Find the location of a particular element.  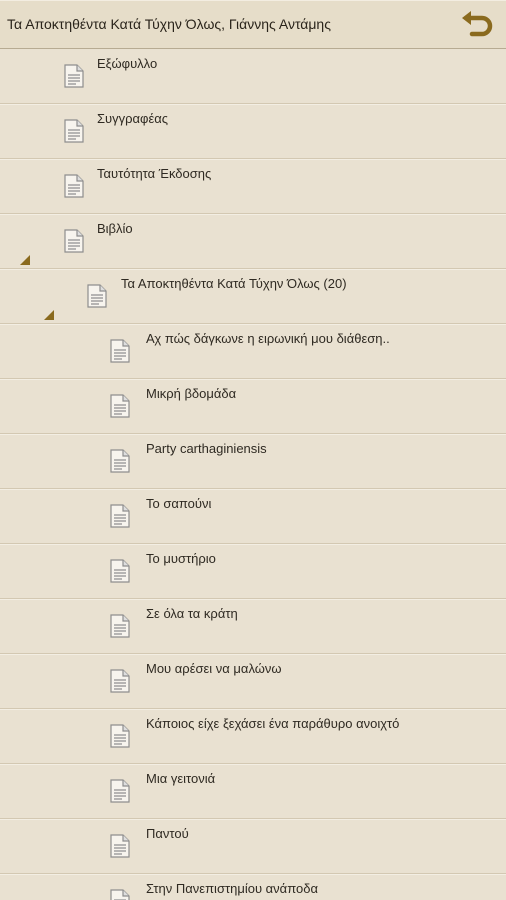

toc-item: Βιβλίο is located at coordinates (253, 241).